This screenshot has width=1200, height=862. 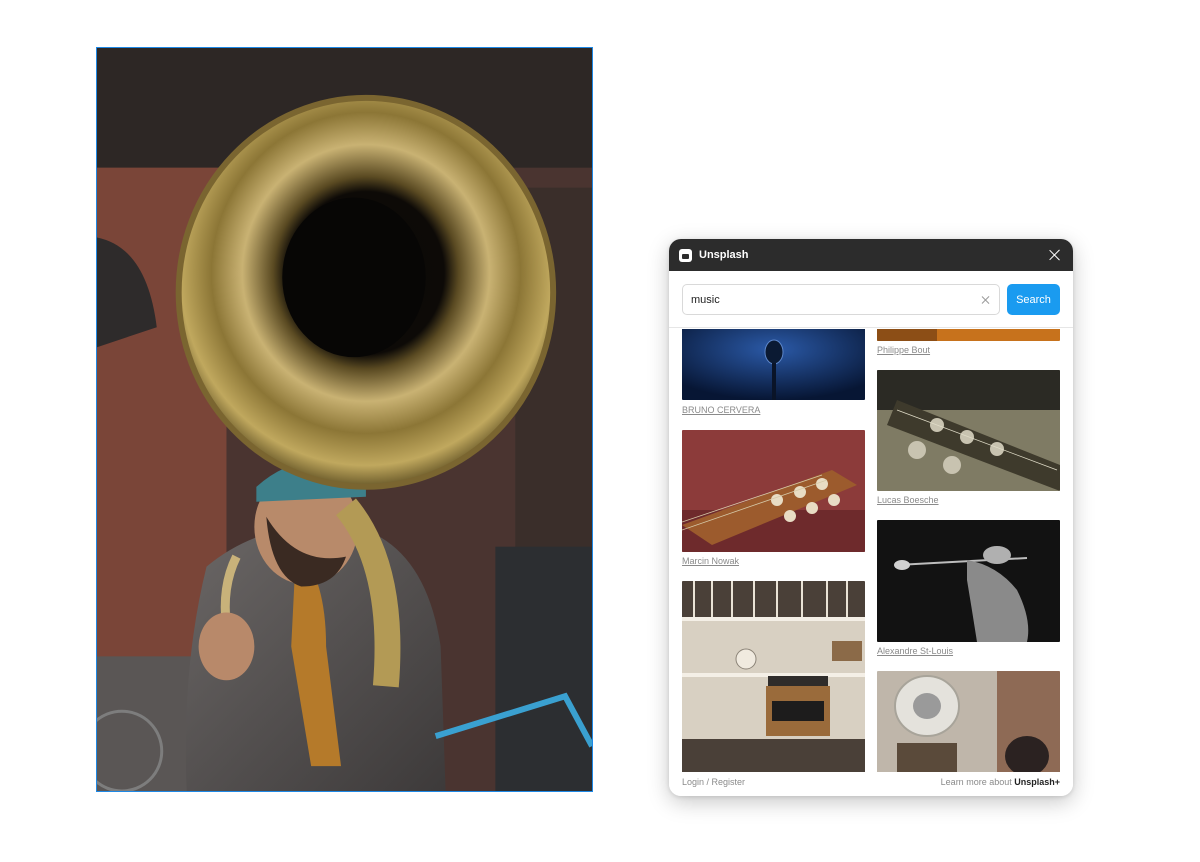 What do you see at coordinates (986, 300) in the screenshot?
I see `clear-search-icon` at bounding box center [986, 300].